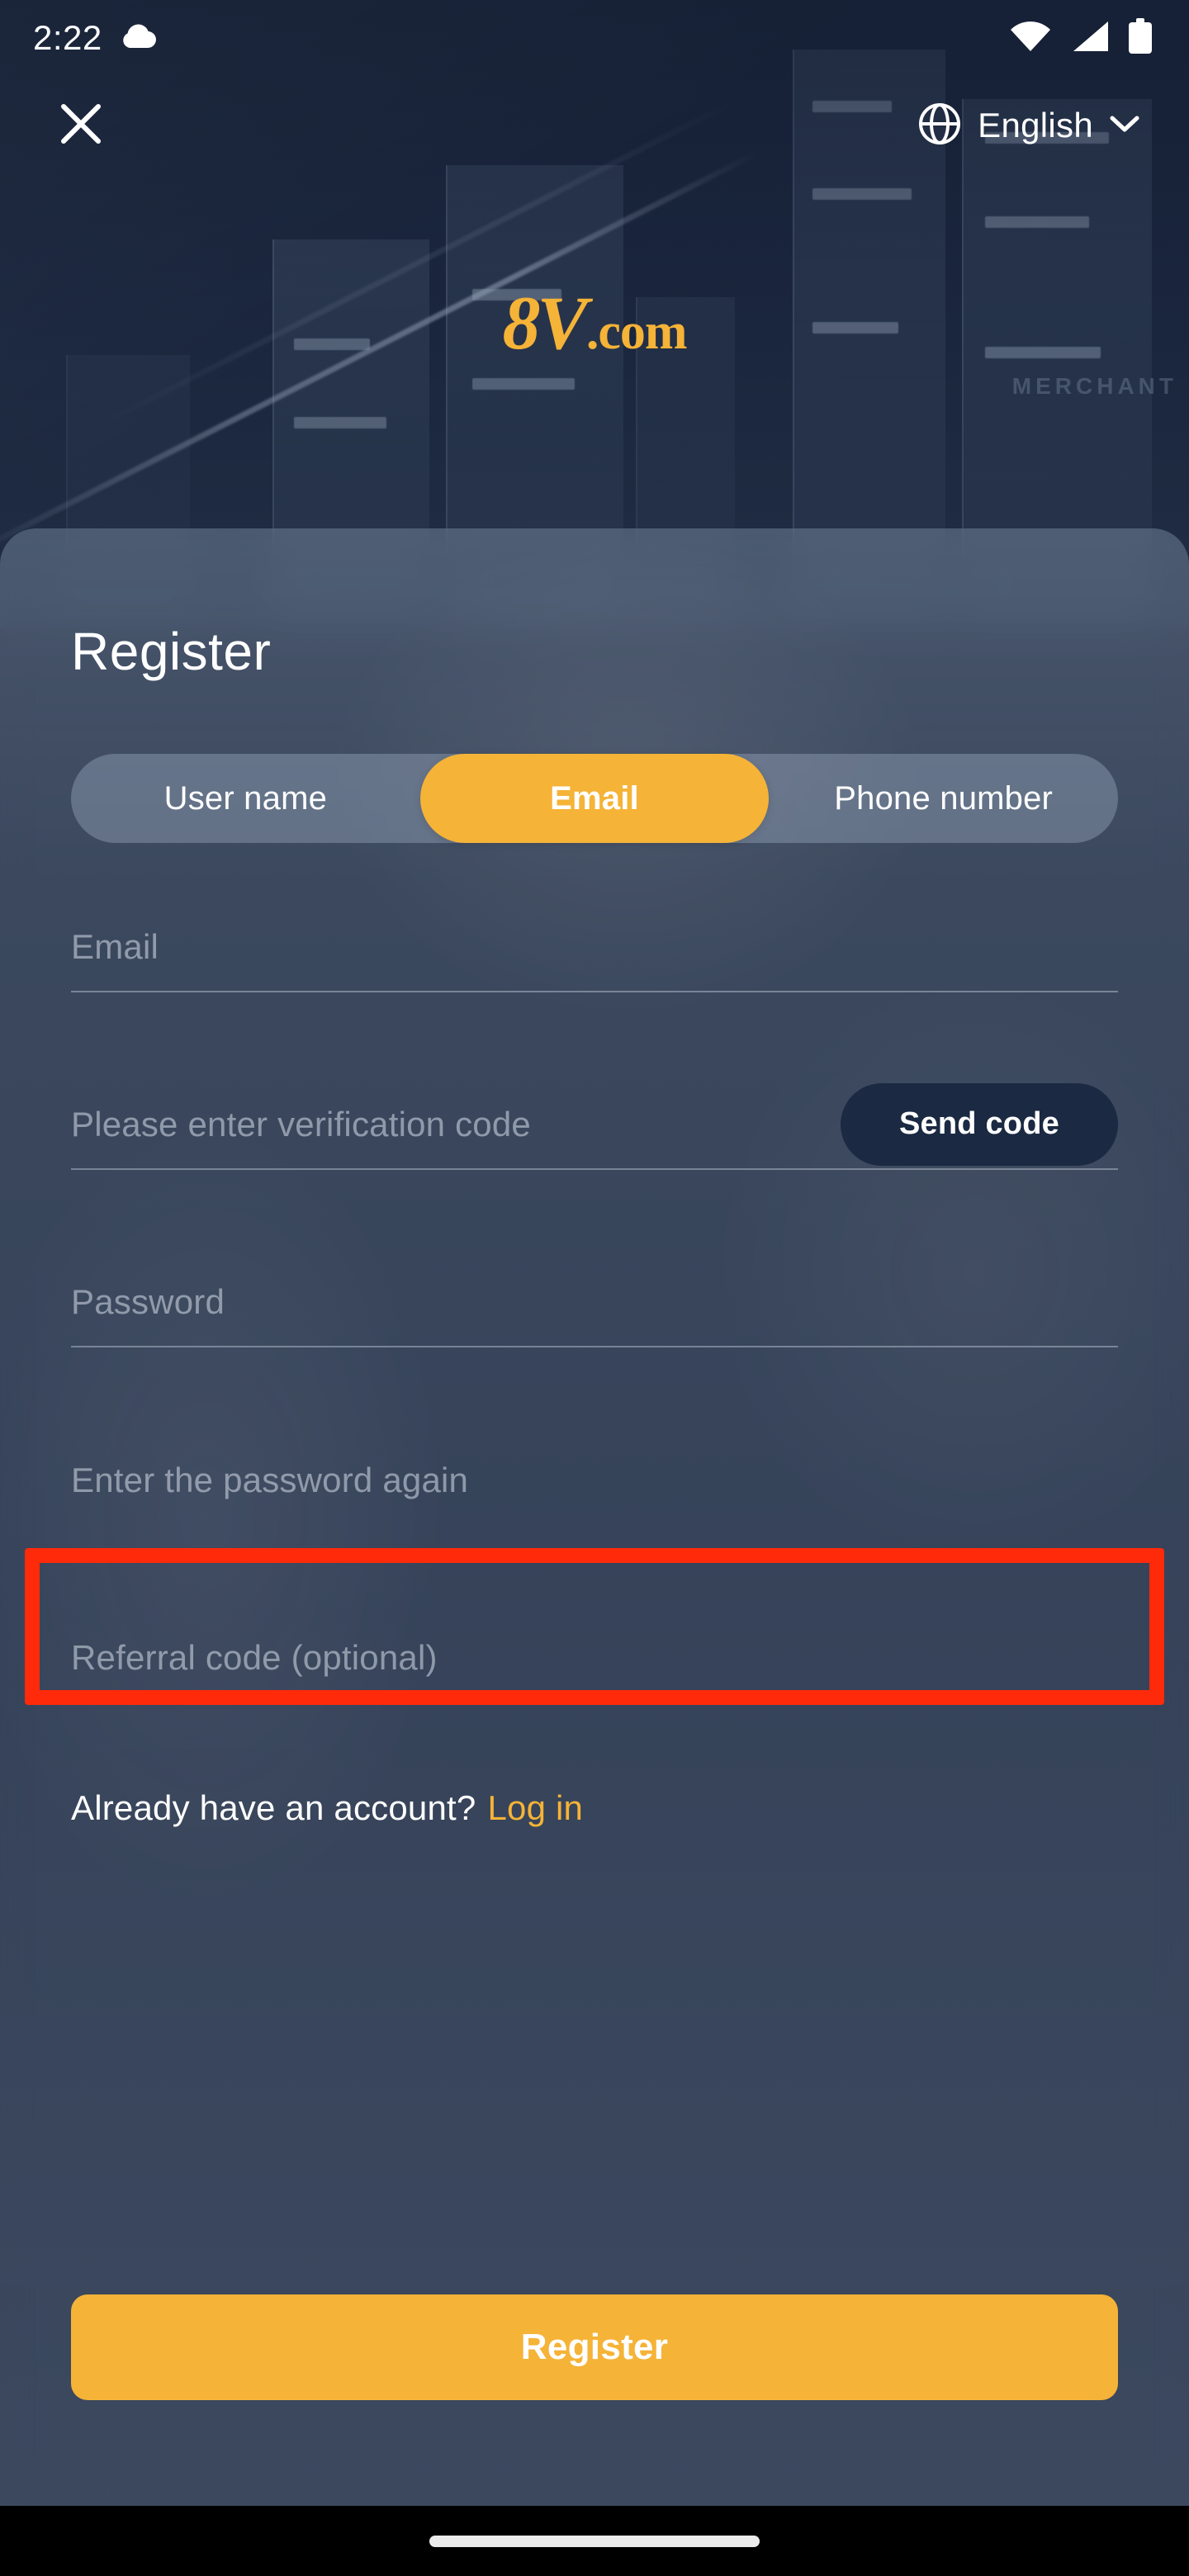 The width and height of the screenshot is (1189, 2576). What do you see at coordinates (594, 125) in the screenshot?
I see `top-navigation-bar: English` at bounding box center [594, 125].